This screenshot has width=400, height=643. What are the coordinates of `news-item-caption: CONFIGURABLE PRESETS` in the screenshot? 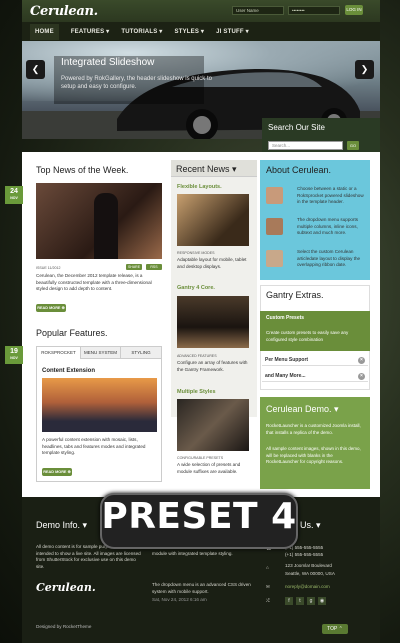 It's located at (200, 458).